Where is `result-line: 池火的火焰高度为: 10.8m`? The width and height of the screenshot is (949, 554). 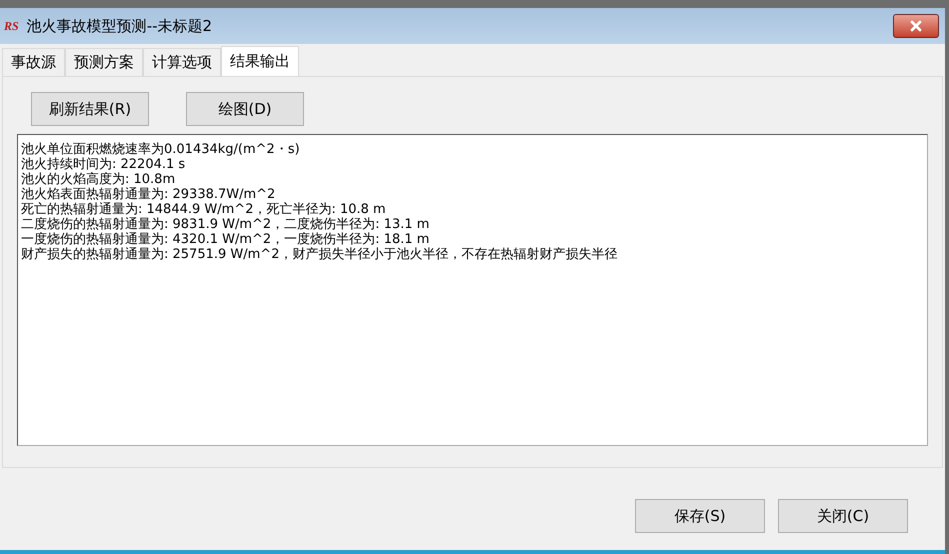 result-line: 池火的火焰高度为: 10.8m is located at coordinates (98, 179).